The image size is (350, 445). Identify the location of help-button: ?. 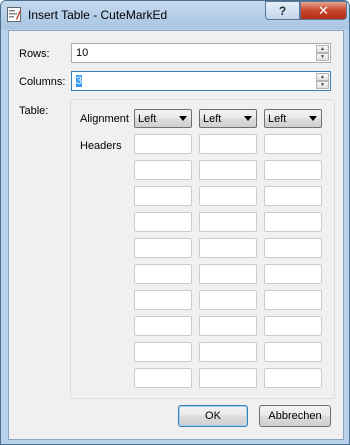
(282, 10).